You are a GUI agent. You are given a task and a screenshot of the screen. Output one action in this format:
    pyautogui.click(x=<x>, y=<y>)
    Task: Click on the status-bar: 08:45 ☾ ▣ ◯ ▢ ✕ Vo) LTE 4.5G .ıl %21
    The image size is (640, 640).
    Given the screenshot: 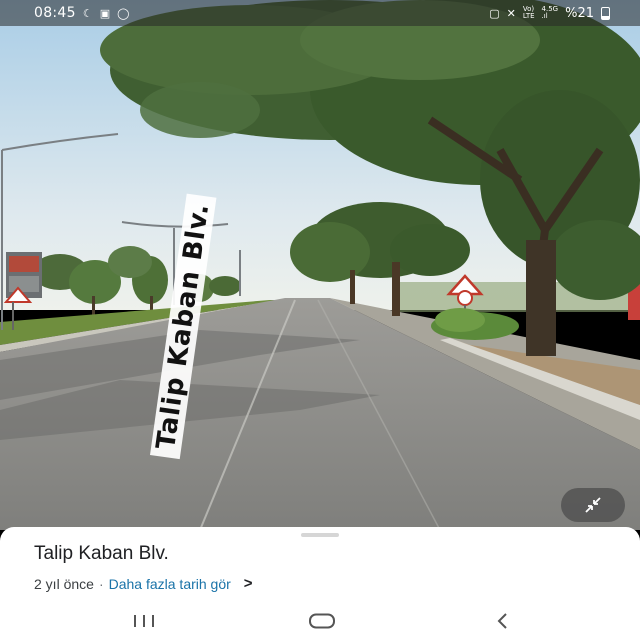 What is the action you would take?
    pyautogui.click(x=320, y=13)
    